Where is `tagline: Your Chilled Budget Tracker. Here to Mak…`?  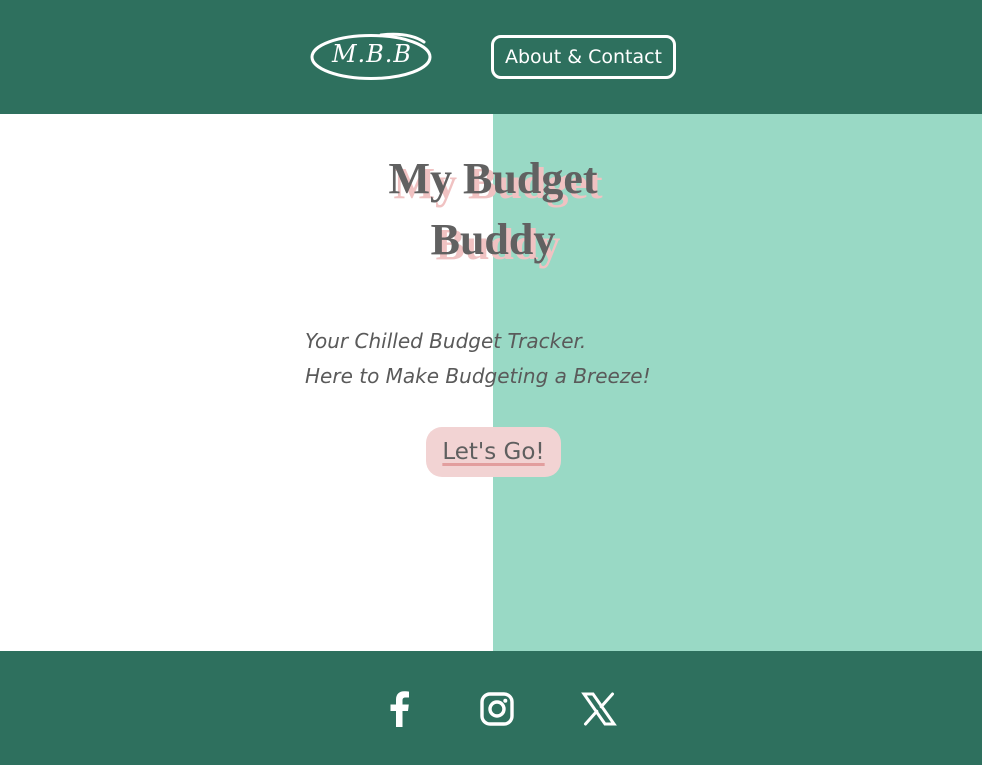 tagline: Your Chilled Budget Tracker. Here to Mak… is located at coordinates (515, 359).